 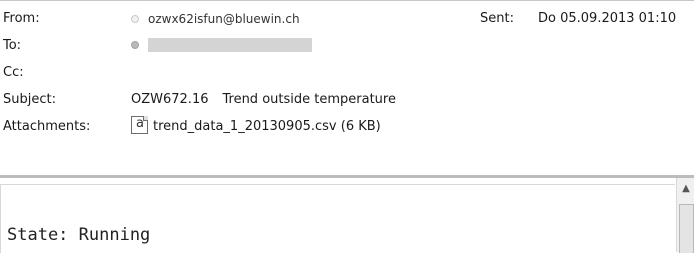 I want to click on attachment-item: a trend_data_1_20130905.csv (6 KB), so click(x=256, y=126).